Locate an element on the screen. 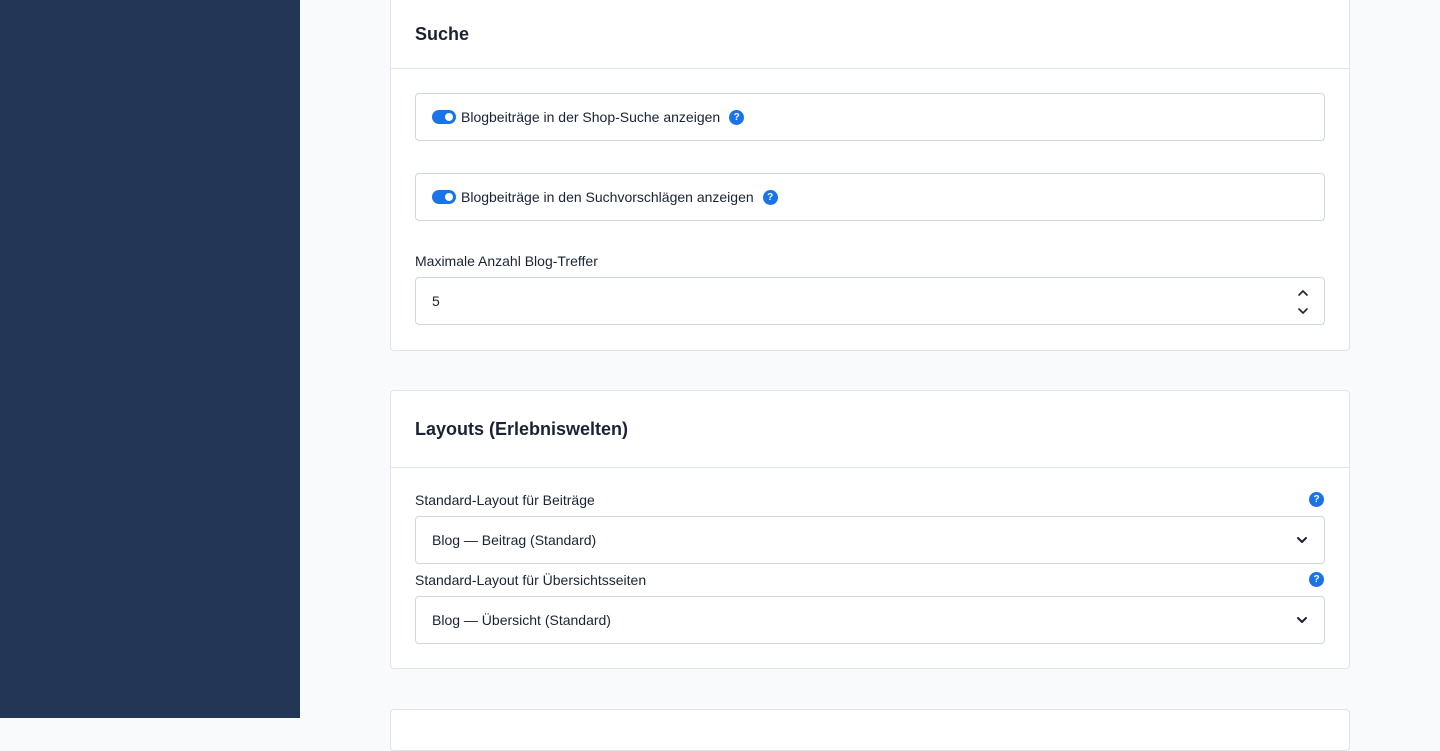 The width and height of the screenshot is (1440, 751). layouts-section-title: Layouts (Erlebniswelten) is located at coordinates (522, 428).